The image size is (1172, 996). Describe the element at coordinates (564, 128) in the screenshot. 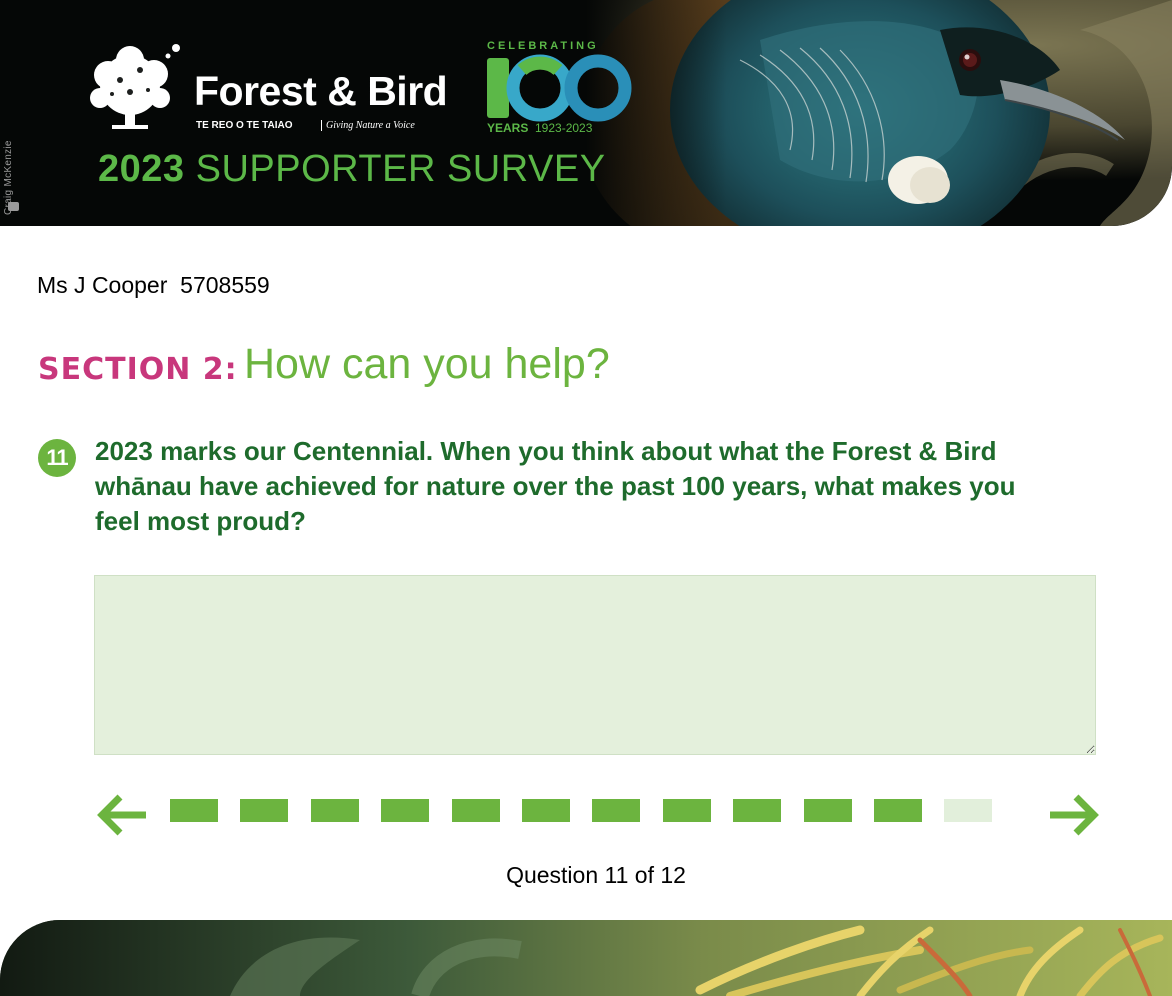

I see `years-range: 1923-2023` at that location.